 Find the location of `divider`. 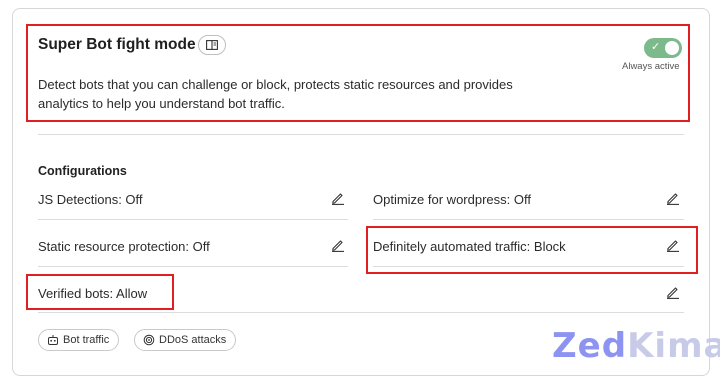

divider is located at coordinates (361, 134).